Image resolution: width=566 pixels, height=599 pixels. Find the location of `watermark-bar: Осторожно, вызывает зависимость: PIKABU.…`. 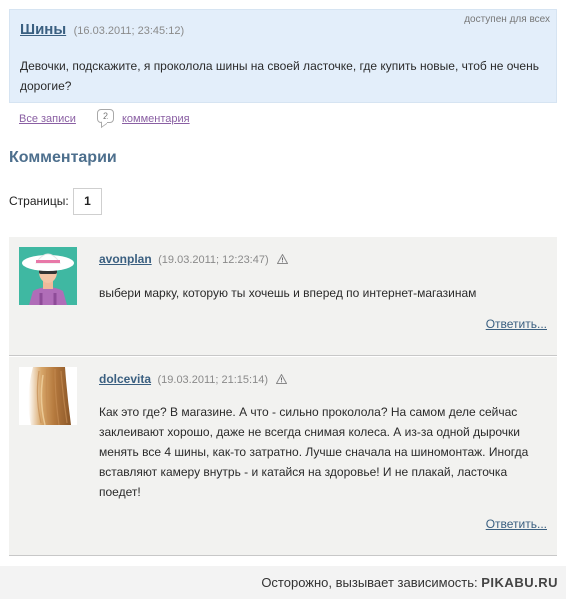

watermark-bar: Осторожно, вызывает зависимость: PIKABU.… is located at coordinates (283, 582).